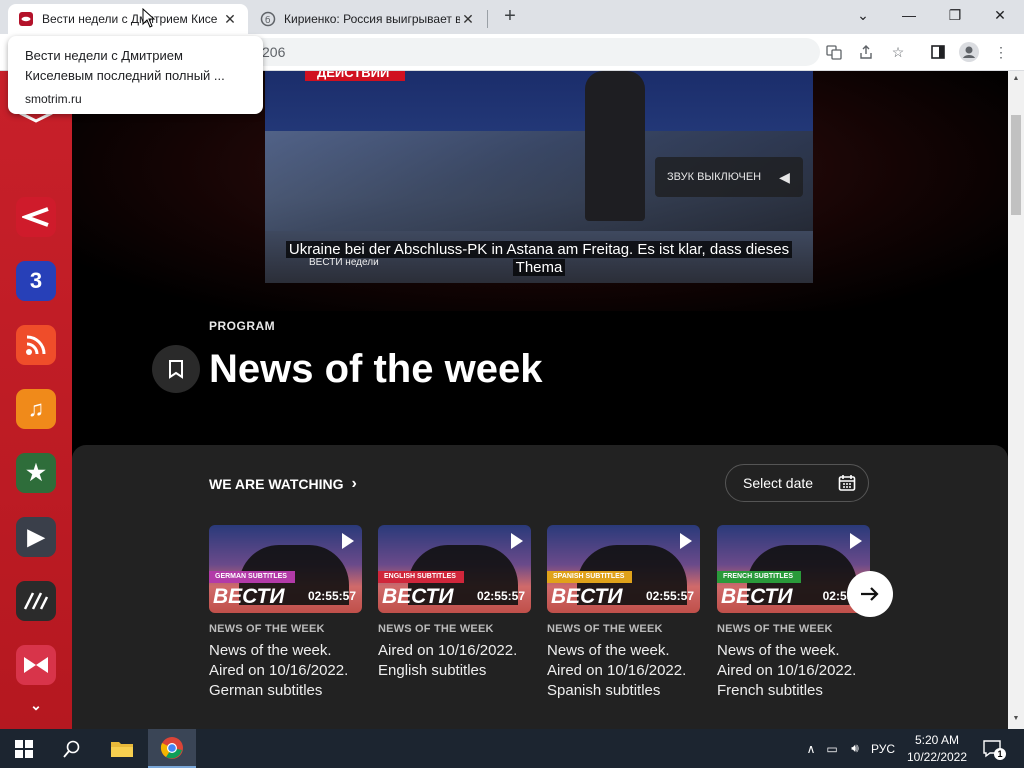 The width and height of the screenshot is (1024, 768). What do you see at coordinates (36, 665) in the screenshot?
I see `bowtie-channel-icon` at bounding box center [36, 665].